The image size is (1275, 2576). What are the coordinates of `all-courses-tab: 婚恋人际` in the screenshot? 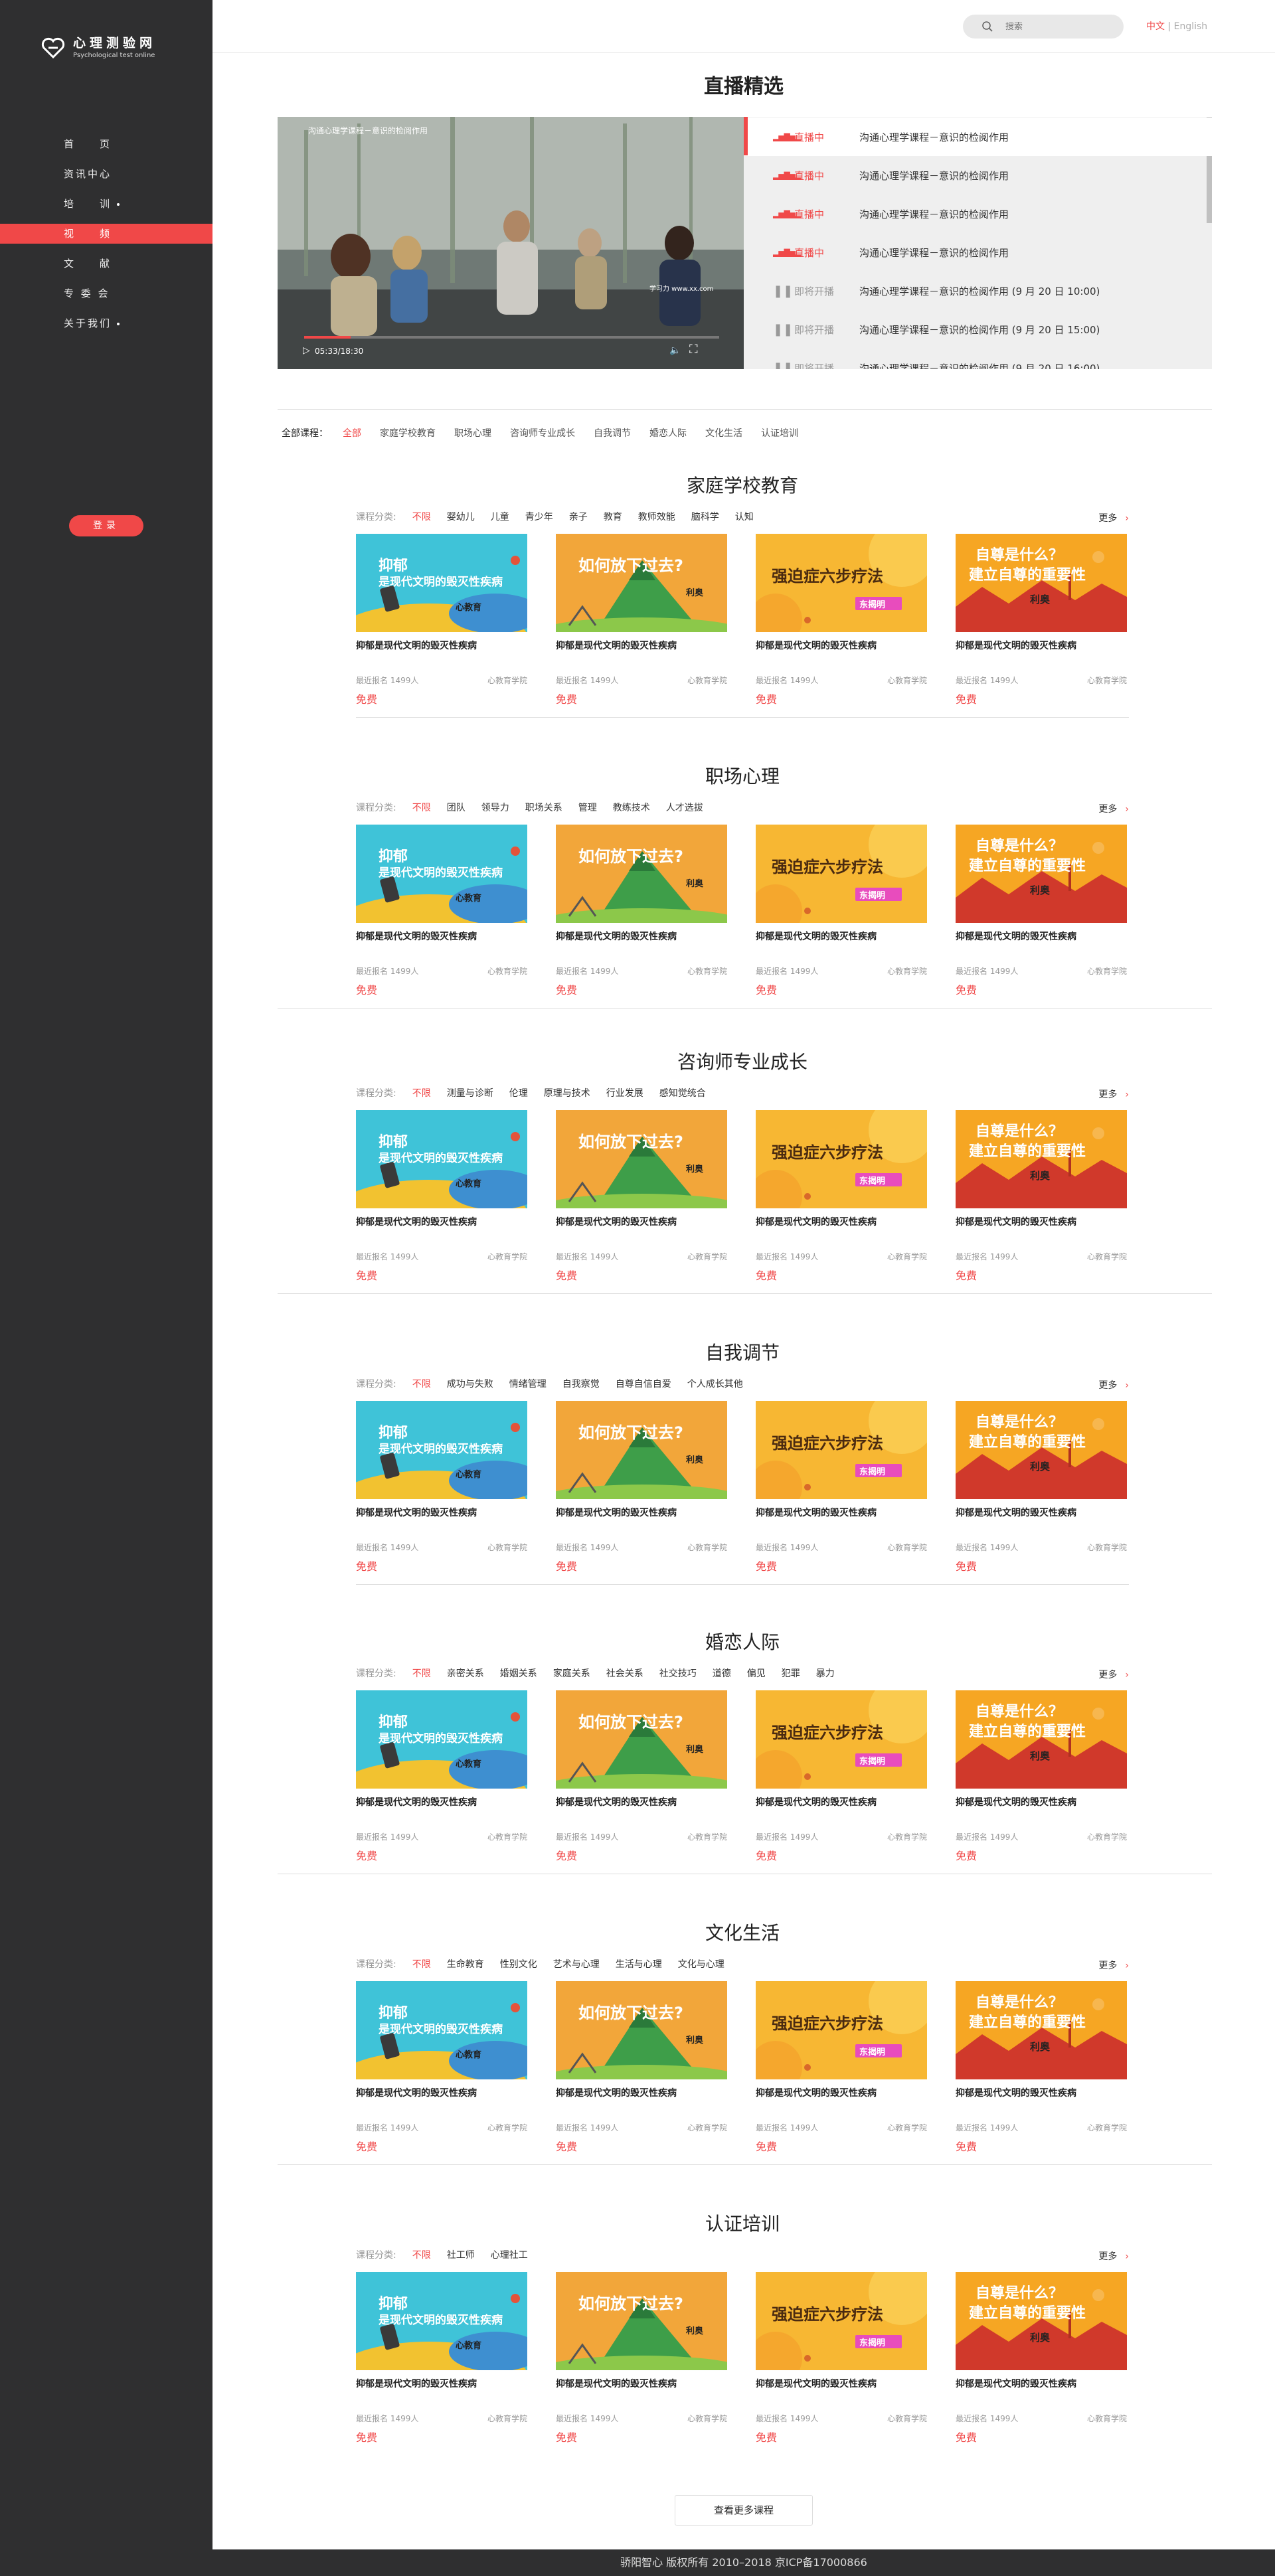 It's located at (668, 433).